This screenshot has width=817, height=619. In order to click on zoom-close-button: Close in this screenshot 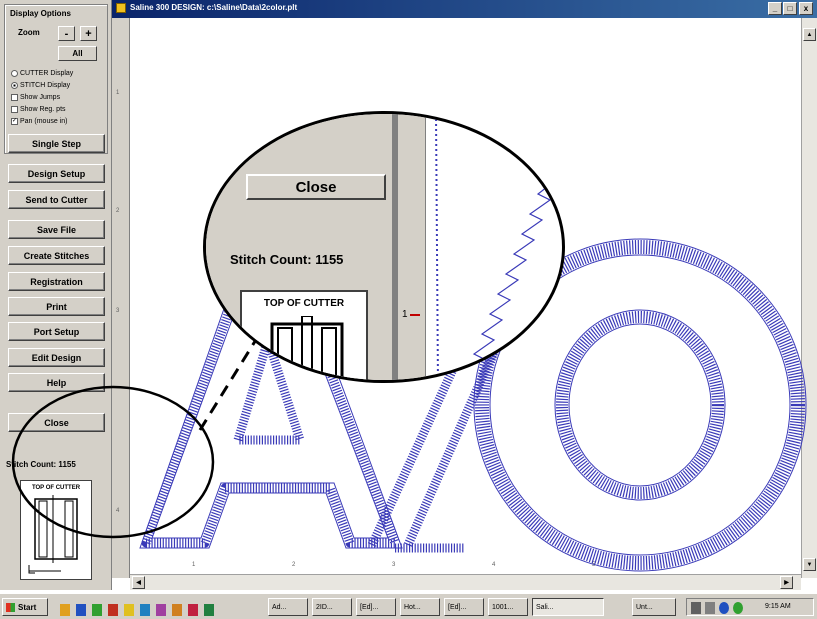, I will do `click(316, 187)`.